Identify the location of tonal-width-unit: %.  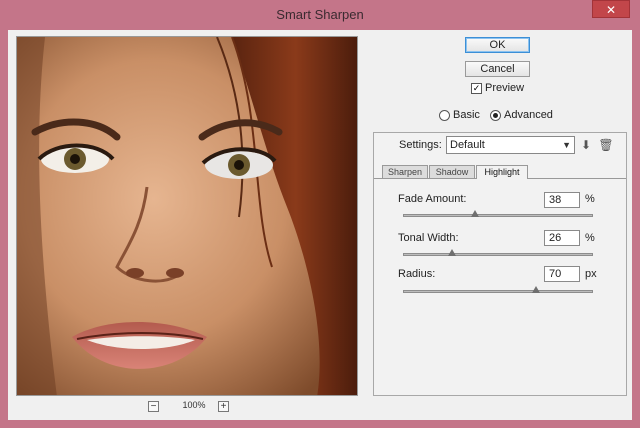
(590, 238).